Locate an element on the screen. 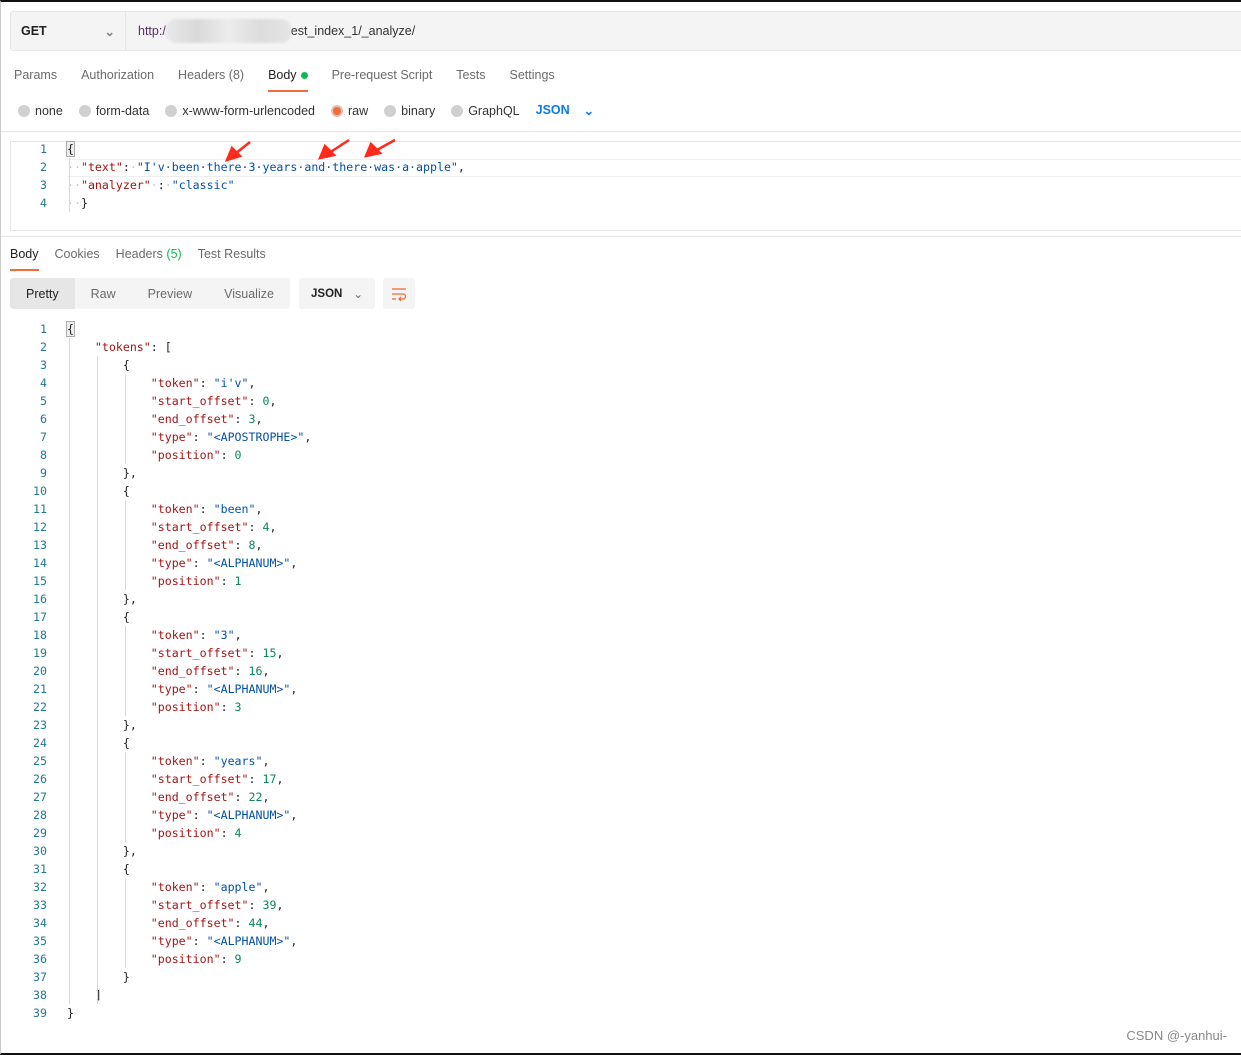 Image resolution: width=1241 pixels, height=1055 pixels. code-line: "position": 3 is located at coordinates (154, 707).